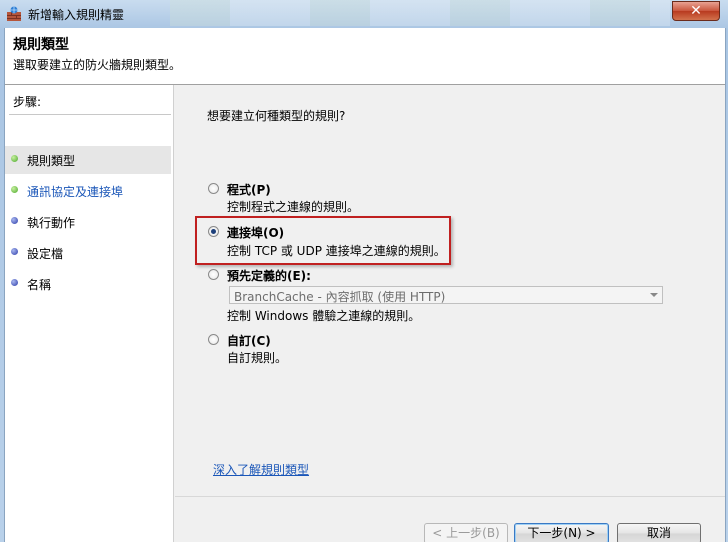  What do you see at coordinates (75, 192) in the screenshot?
I see `step-label: 通訊協定及連接埠` at bounding box center [75, 192].